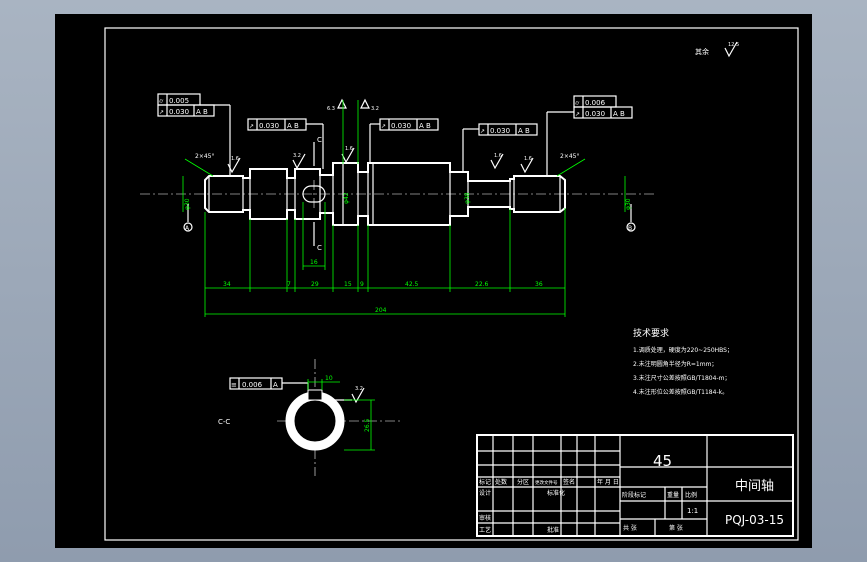 The image size is (867, 562). Describe the element at coordinates (628, 204) in the screenshot. I see `dia-right-journal: φ30` at that location.